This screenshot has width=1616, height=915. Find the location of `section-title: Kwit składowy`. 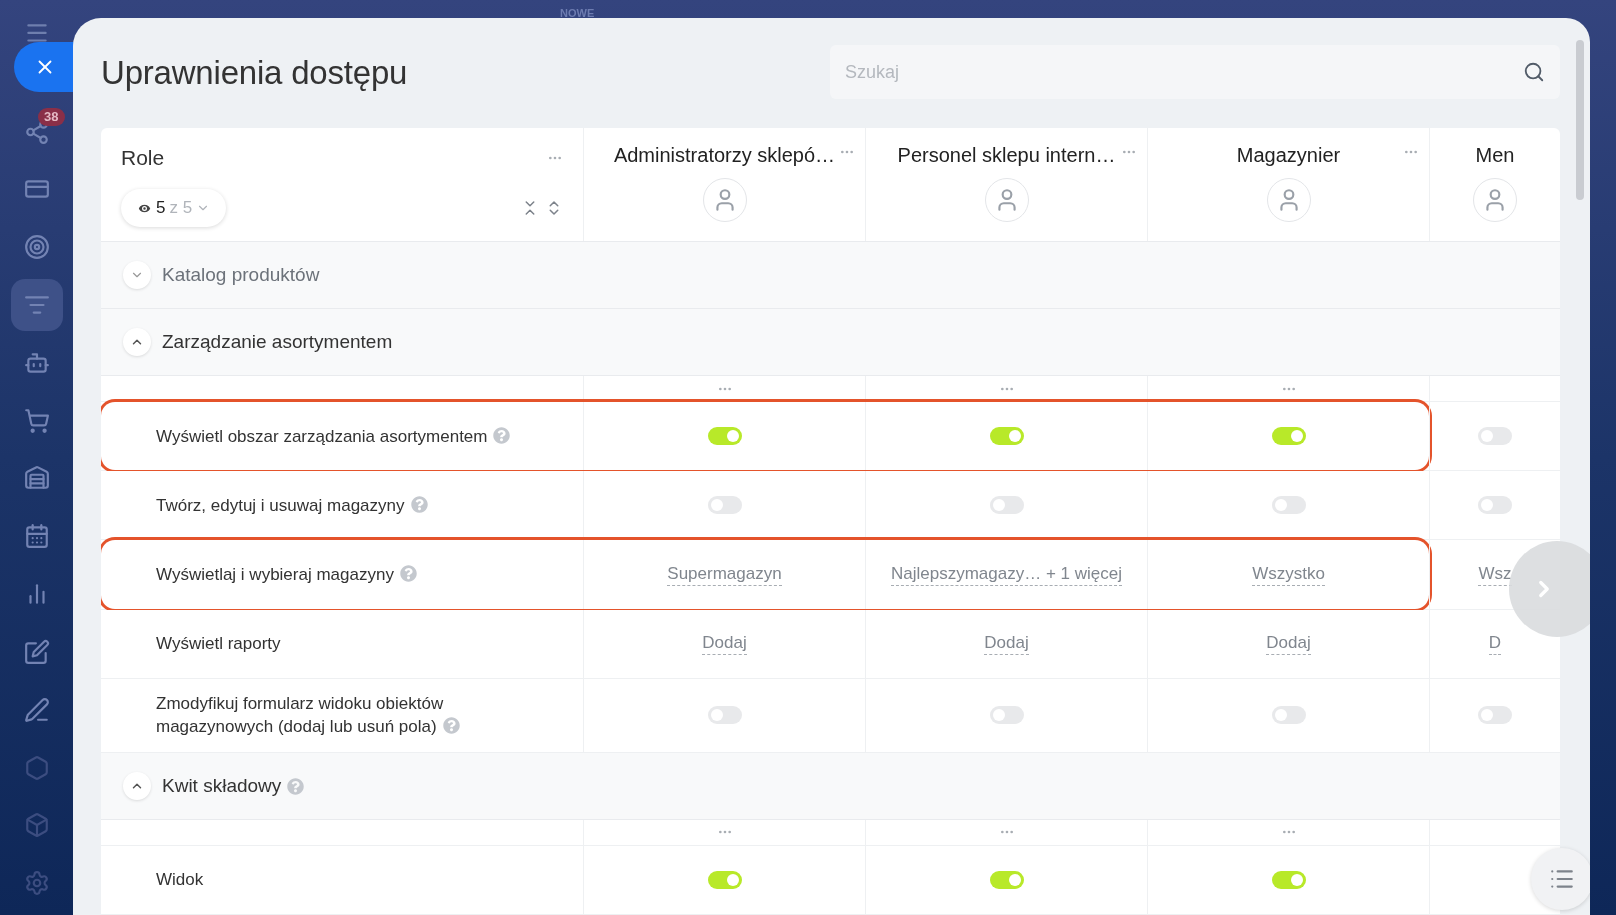

section-title: Kwit składowy is located at coordinates (222, 785).